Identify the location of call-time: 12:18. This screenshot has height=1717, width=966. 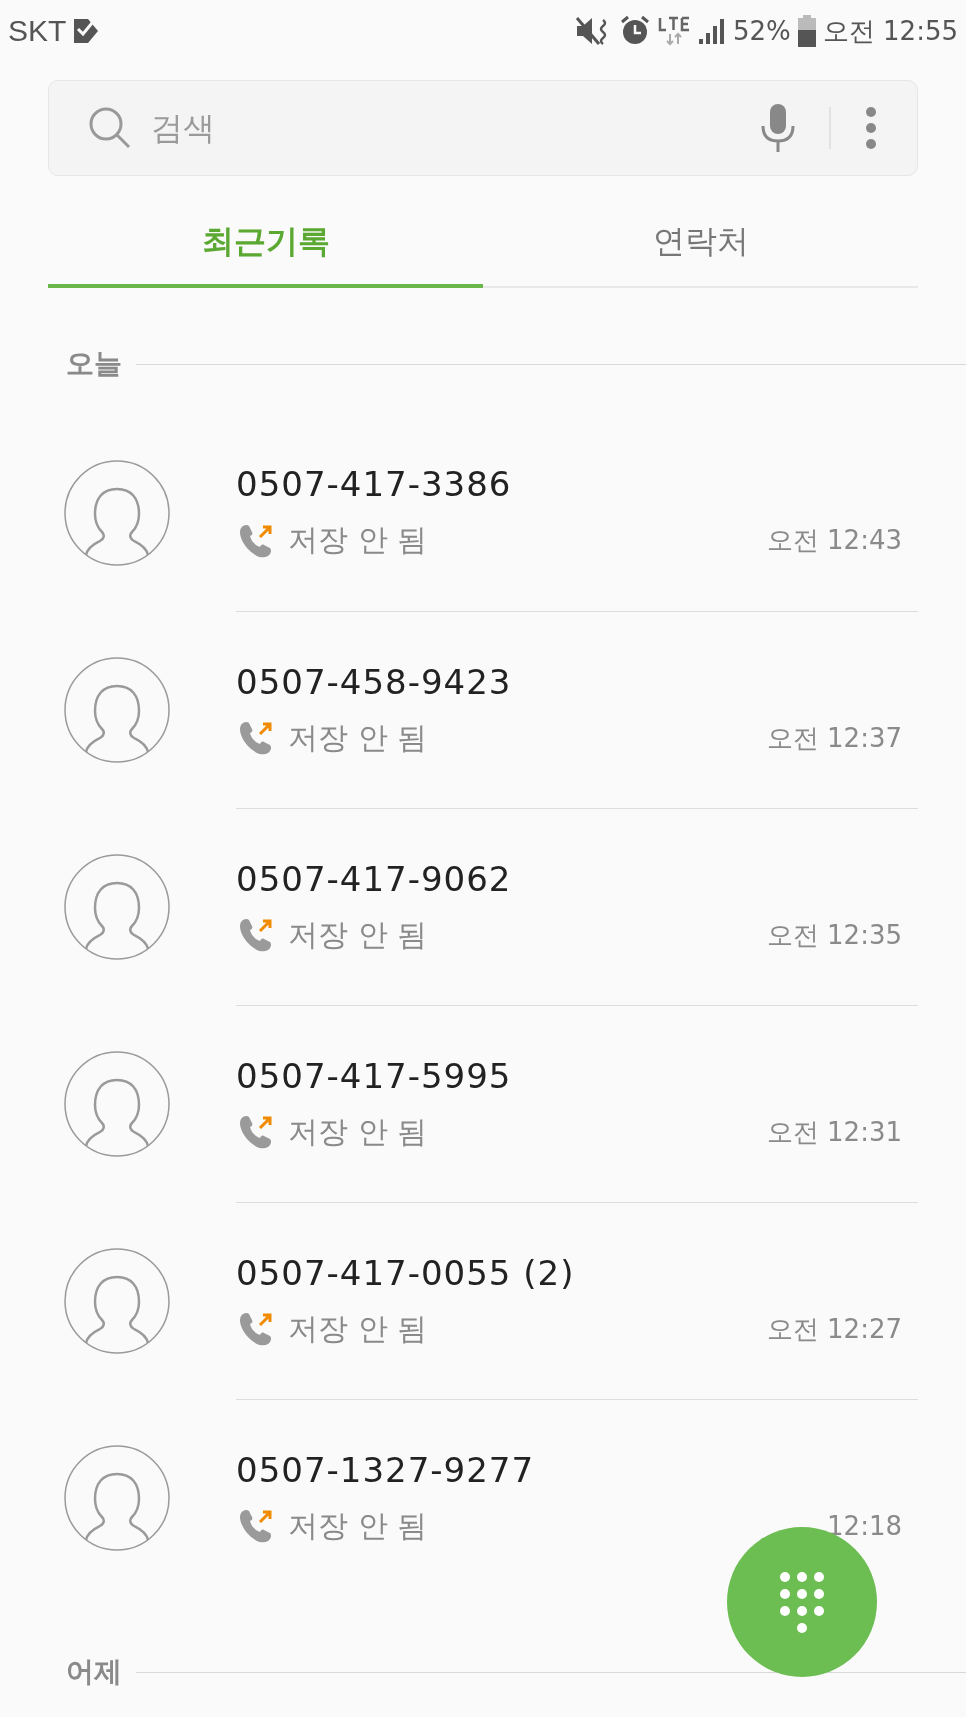
(864, 1526).